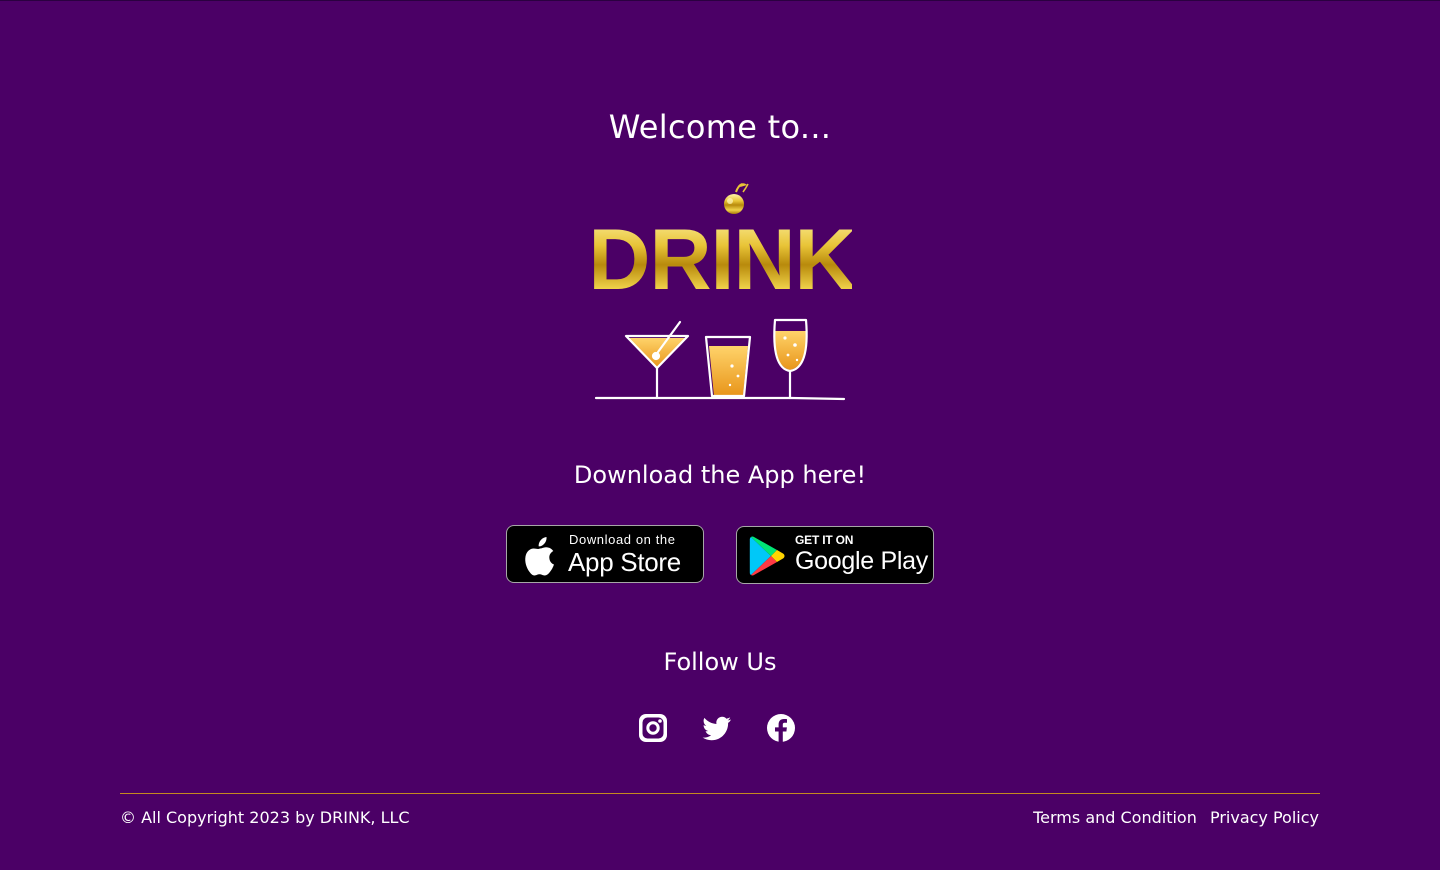 Image resolution: width=1440 pixels, height=870 pixels. I want to click on terms-link: Terms and Condition, so click(1115, 817).